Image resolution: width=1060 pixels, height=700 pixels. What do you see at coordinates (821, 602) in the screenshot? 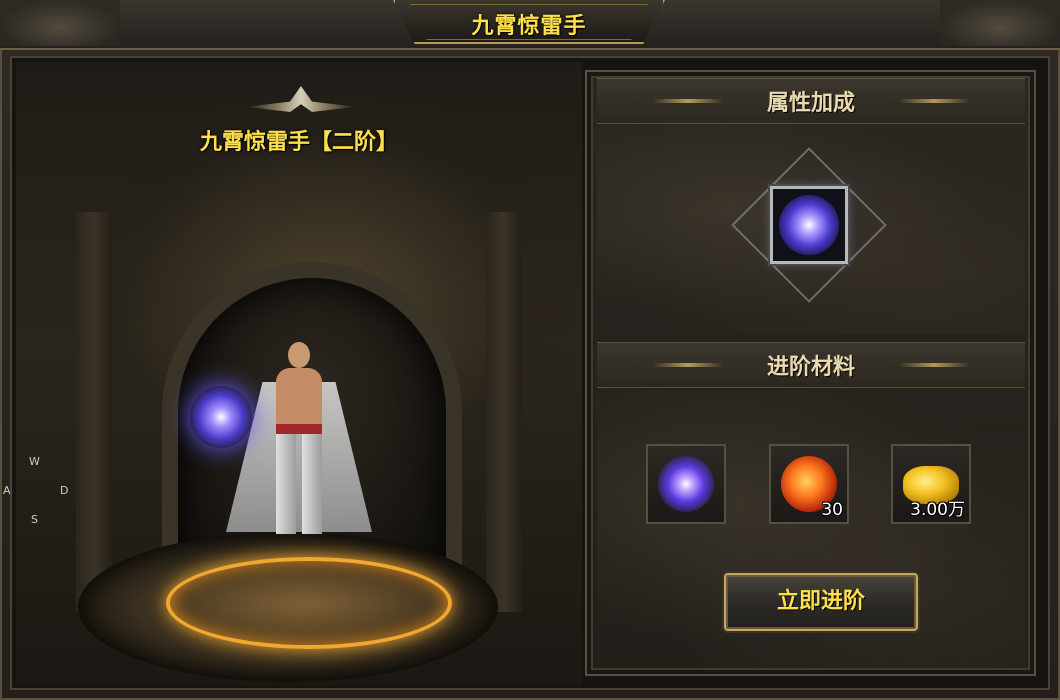
I see `advance-button: 立即进阶` at bounding box center [821, 602].